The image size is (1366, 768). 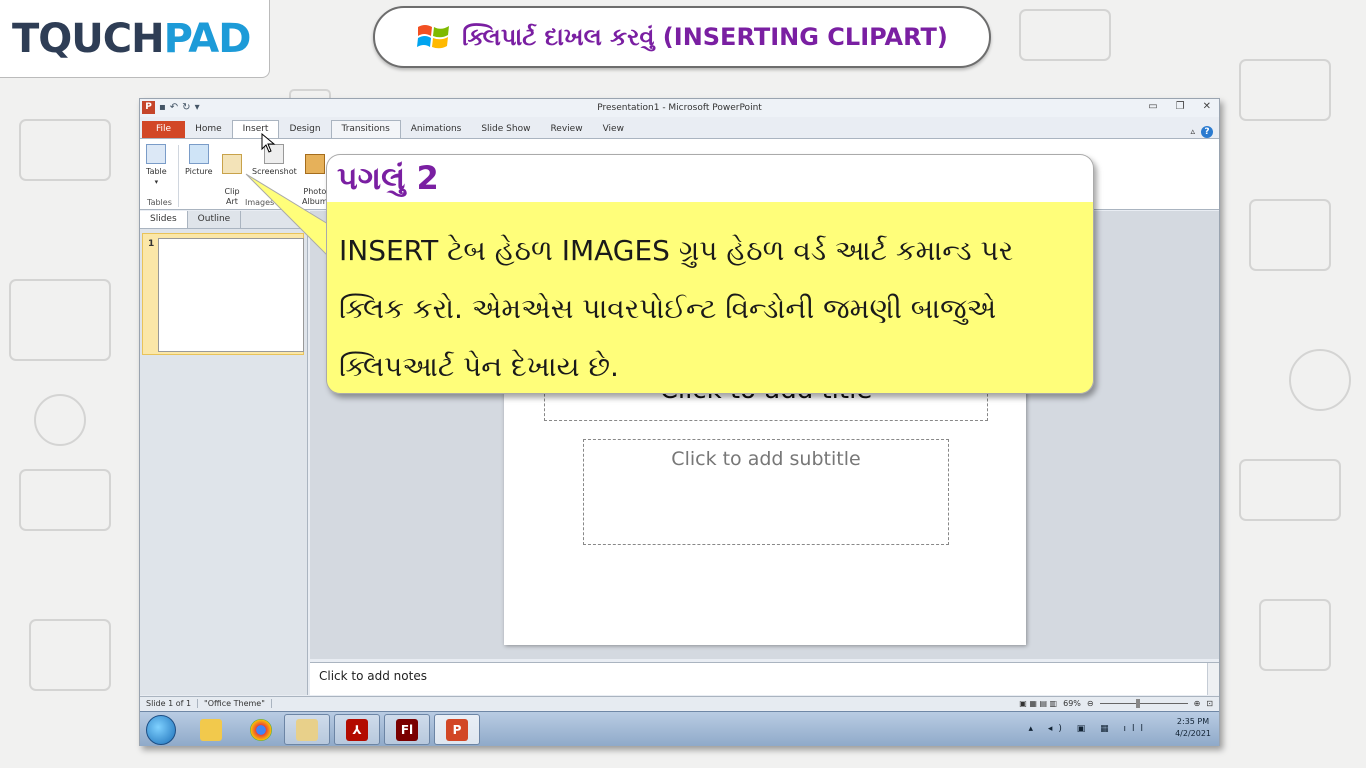 I want to click on folder-icon, so click(x=211, y=729).